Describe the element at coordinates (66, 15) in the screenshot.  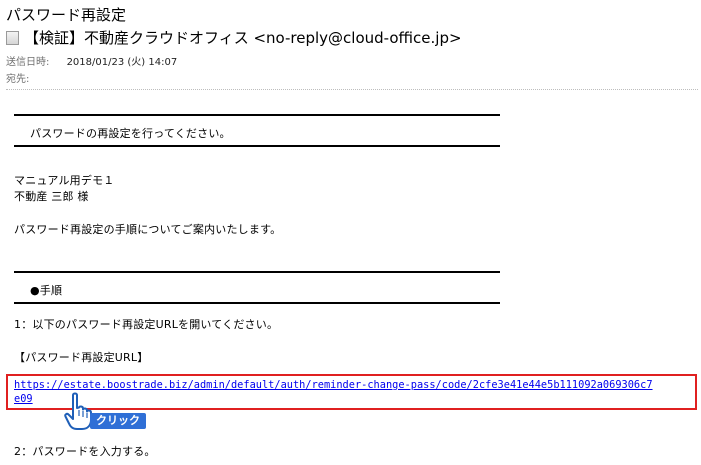
I see `email-subject: パスワード再設定` at that location.